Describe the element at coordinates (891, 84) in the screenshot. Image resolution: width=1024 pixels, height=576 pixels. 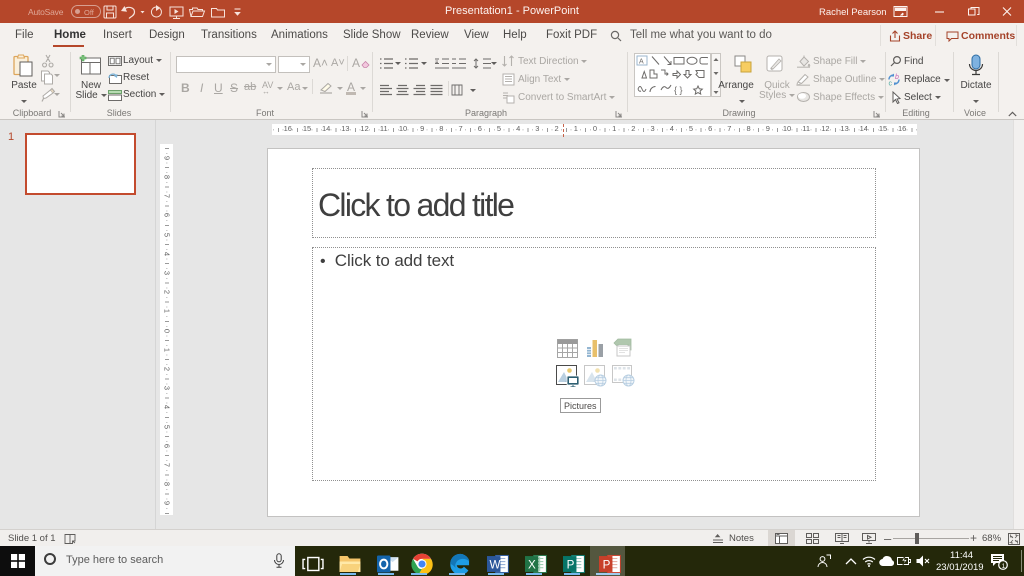
I see `svg-text: c` at that location.